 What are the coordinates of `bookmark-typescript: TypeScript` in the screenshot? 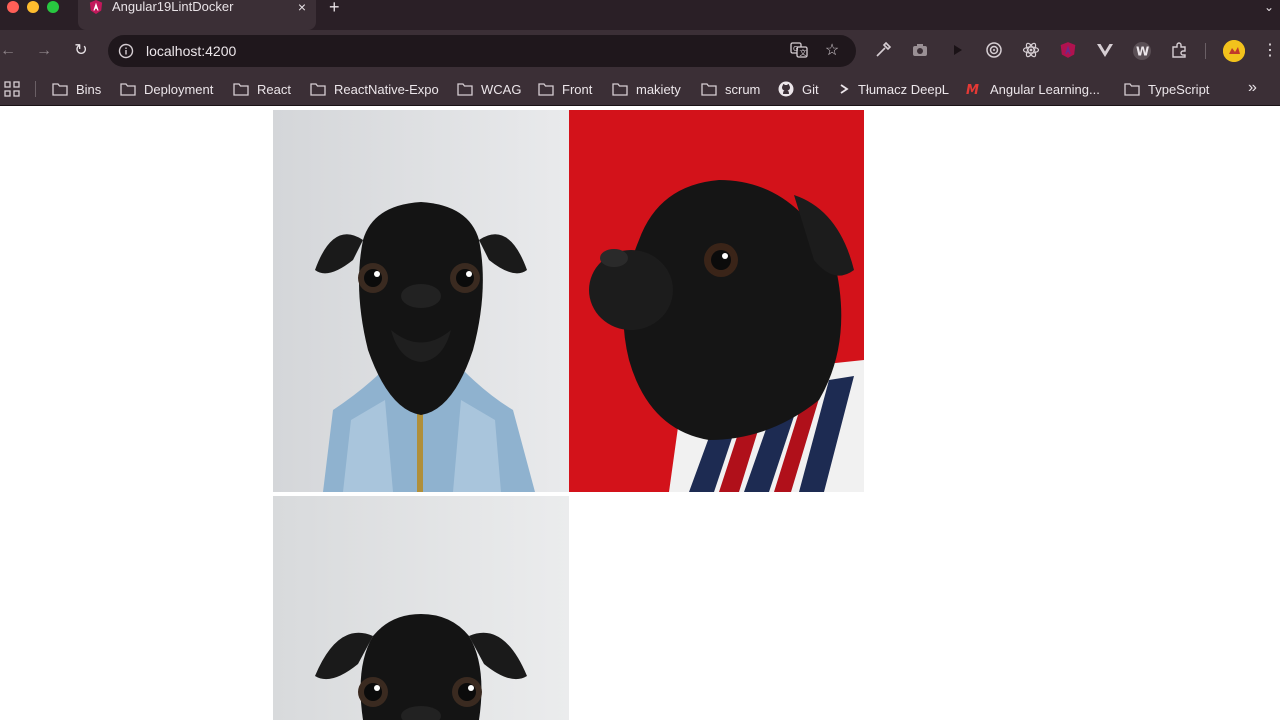 It's located at (1166, 89).